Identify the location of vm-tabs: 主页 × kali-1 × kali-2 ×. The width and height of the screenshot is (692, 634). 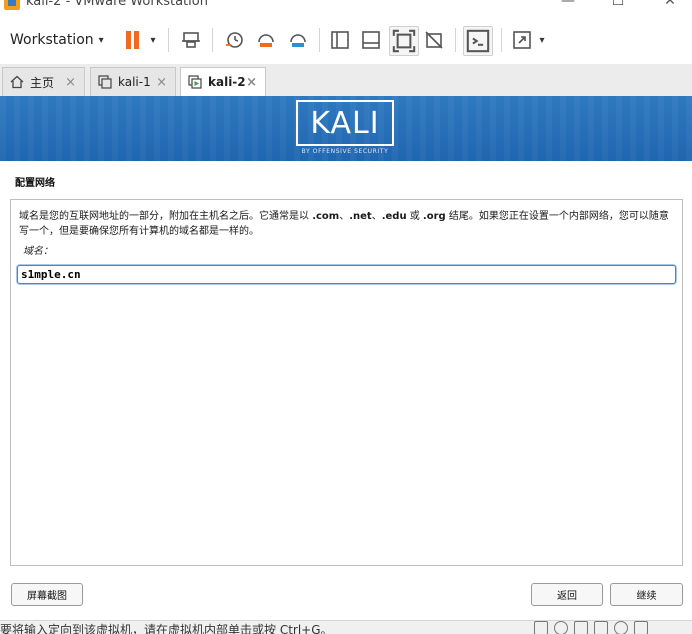
(346, 80).